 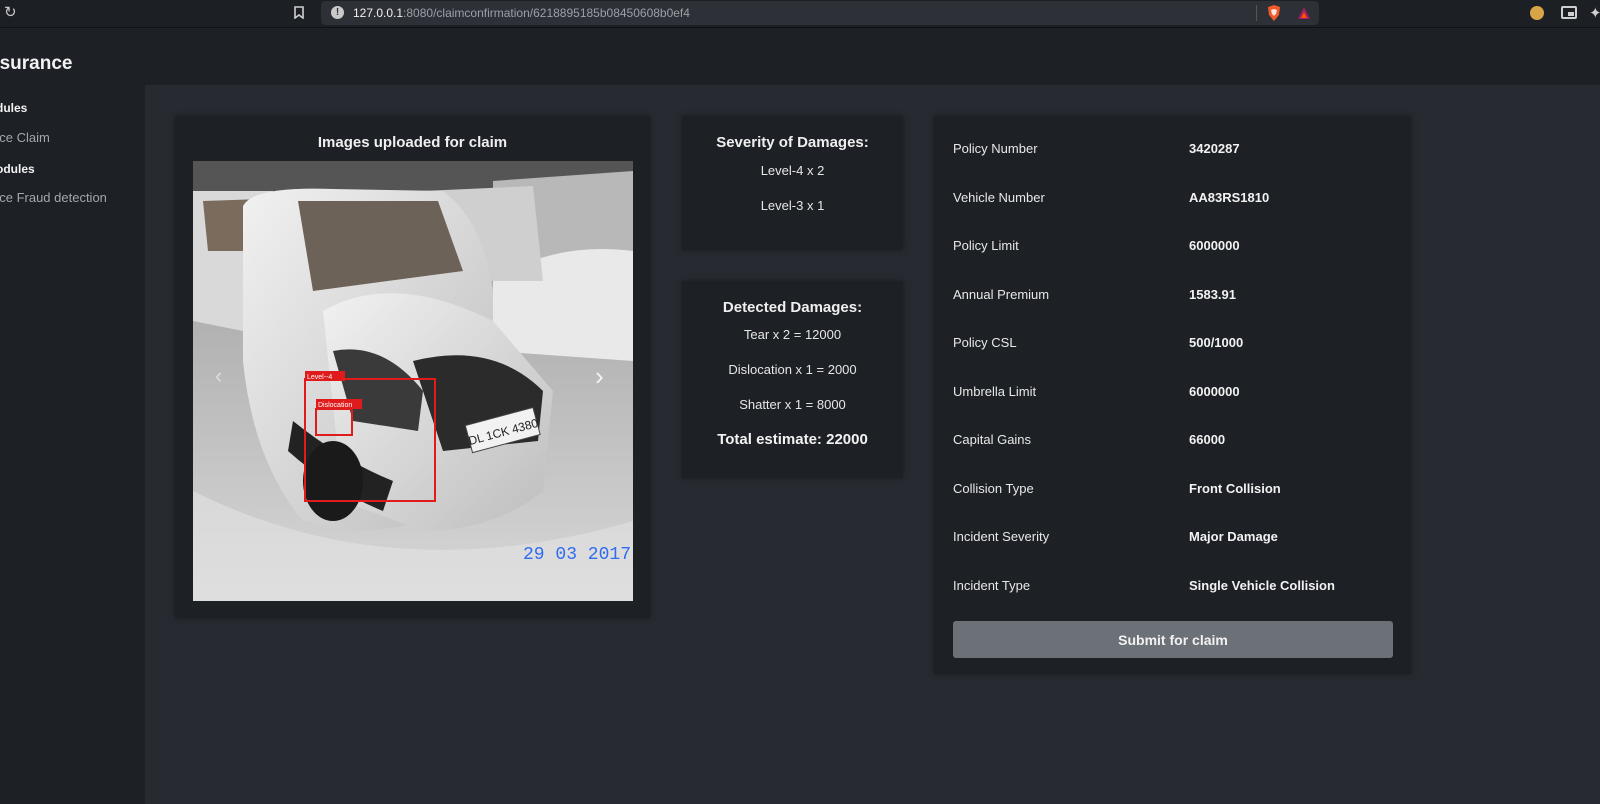 What do you see at coordinates (995, 391) in the screenshot?
I see `umbrella-limit-label: Umbrella Limit` at bounding box center [995, 391].